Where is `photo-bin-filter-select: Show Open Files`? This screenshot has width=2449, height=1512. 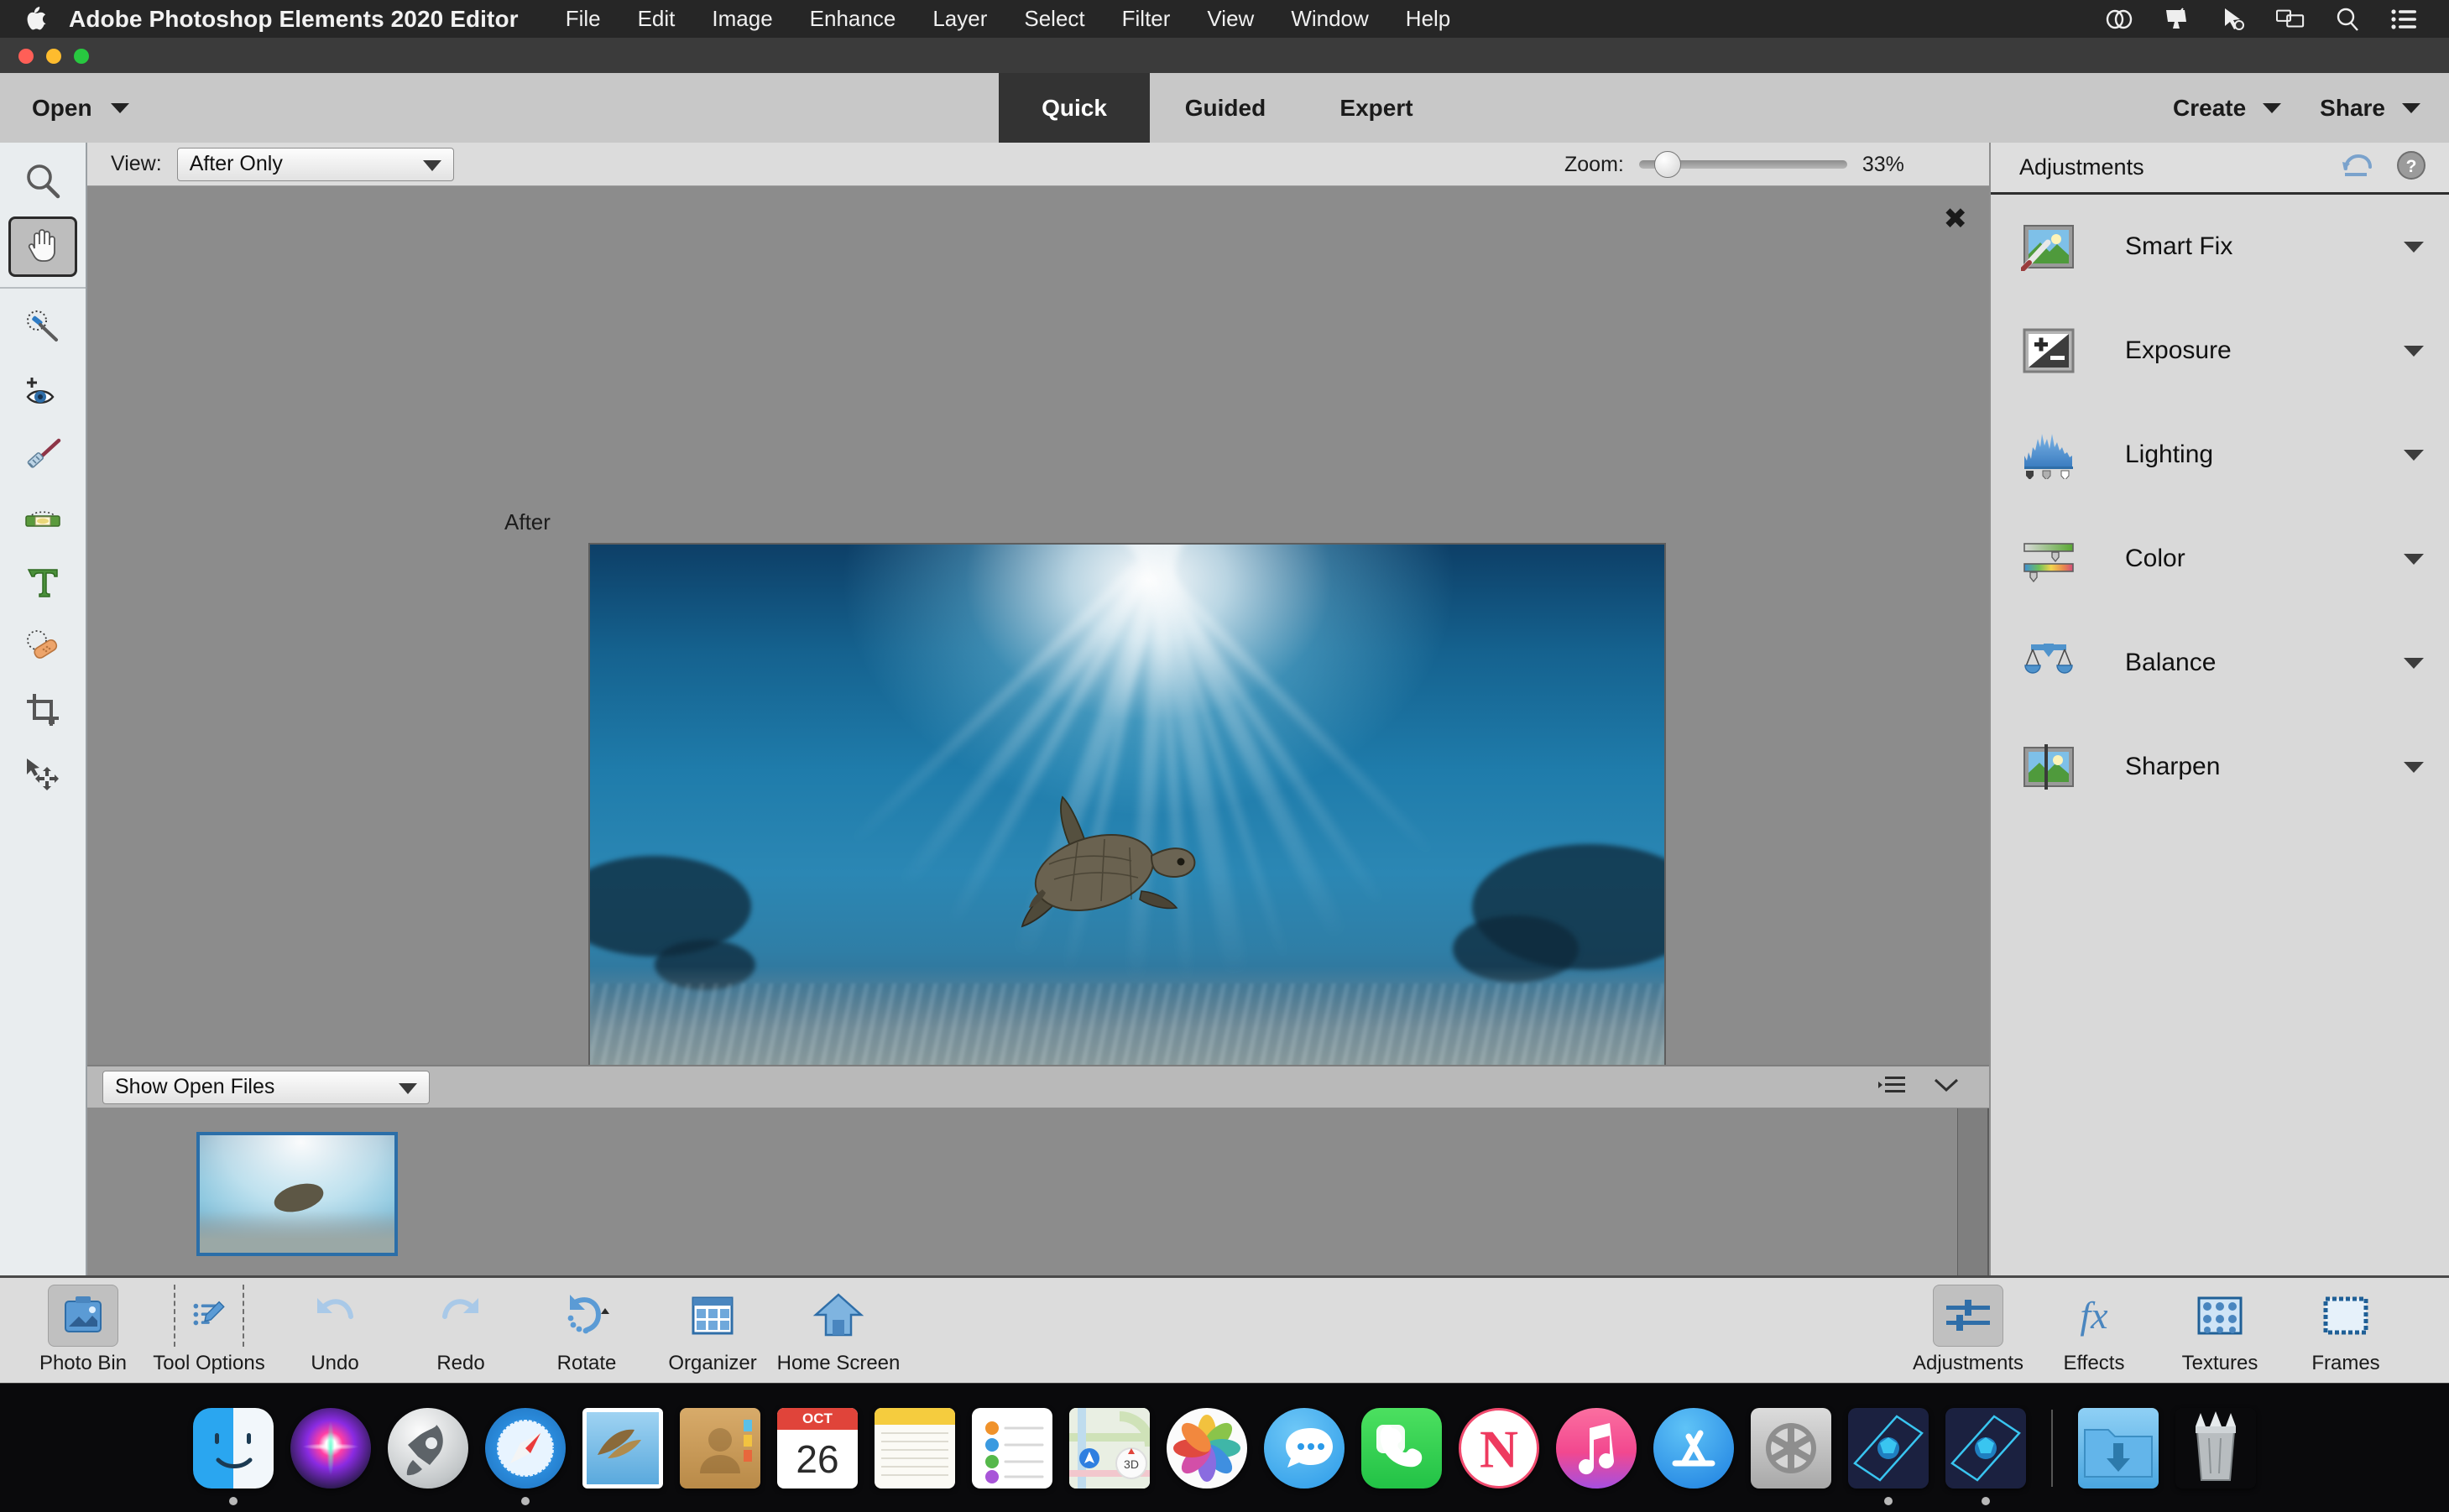
photo-bin-filter-select: Show Open Files is located at coordinates (266, 1087).